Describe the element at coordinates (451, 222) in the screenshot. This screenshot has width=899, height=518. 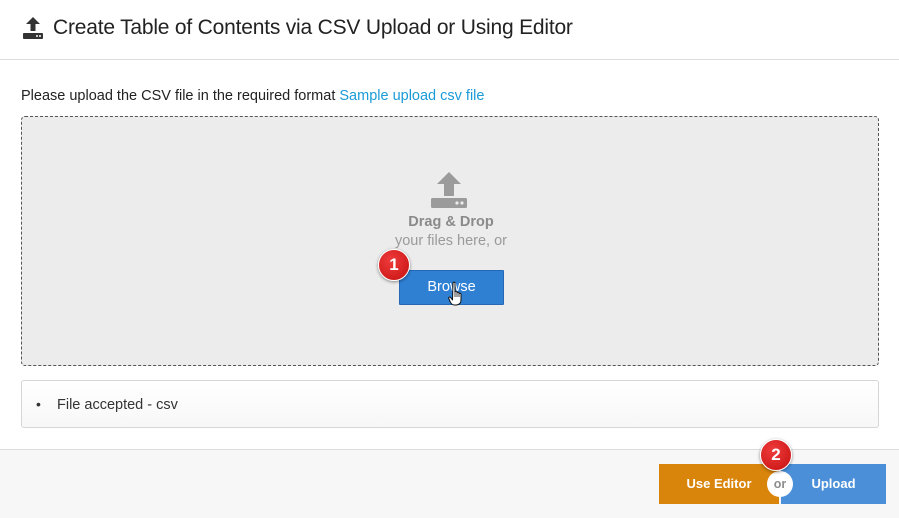
I see `drag-drop-title: Drag & Drop` at that location.